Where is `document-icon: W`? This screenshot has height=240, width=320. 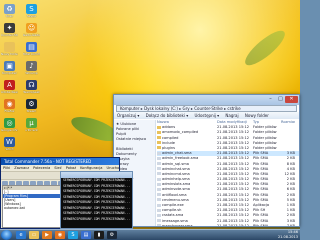 document-icon: W is located at coordinates (9, 142).